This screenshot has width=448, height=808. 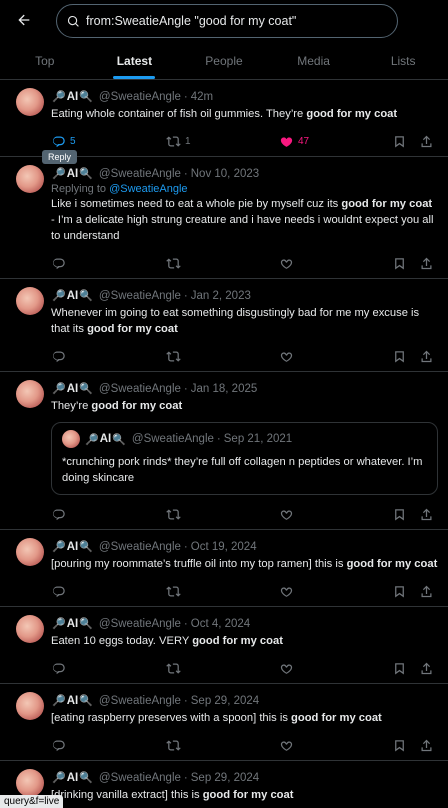 What do you see at coordinates (222, 141) in the screenshot?
I see `retweet-button: 1` at bounding box center [222, 141].